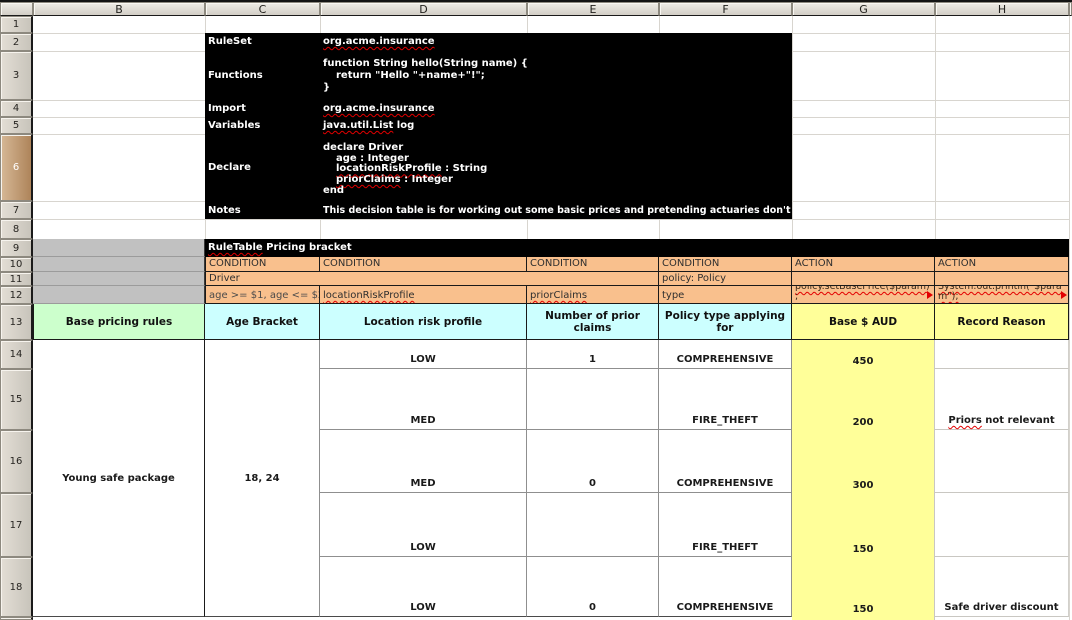 The height and width of the screenshot is (620, 1072). Describe the element at coordinates (593, 399) in the screenshot. I see `cell-claims-r15` at that location.